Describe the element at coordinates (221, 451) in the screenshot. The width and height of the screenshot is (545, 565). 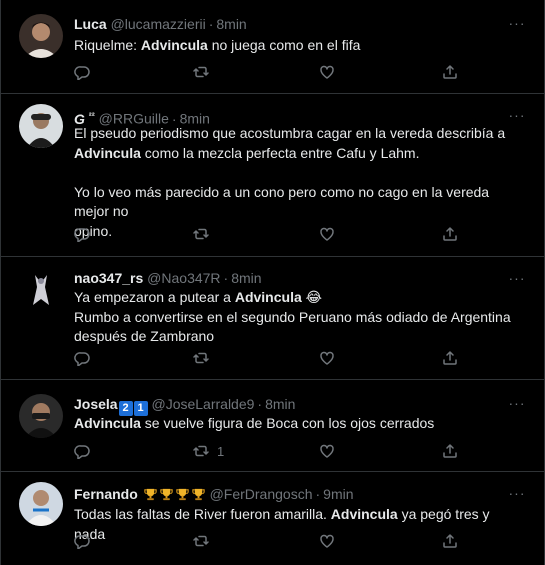
I see `retweet-count: 1` at that location.